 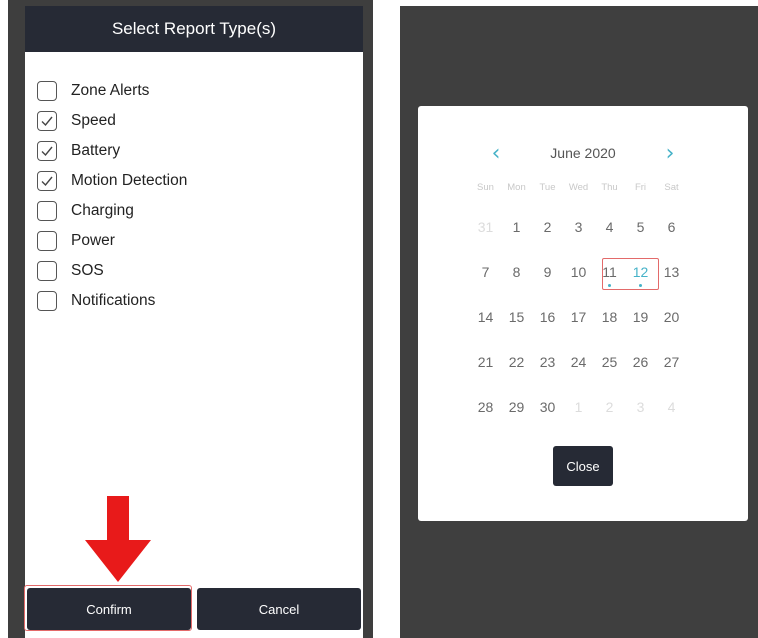 What do you see at coordinates (640, 362) in the screenshot?
I see `calendar-day: 26` at bounding box center [640, 362].